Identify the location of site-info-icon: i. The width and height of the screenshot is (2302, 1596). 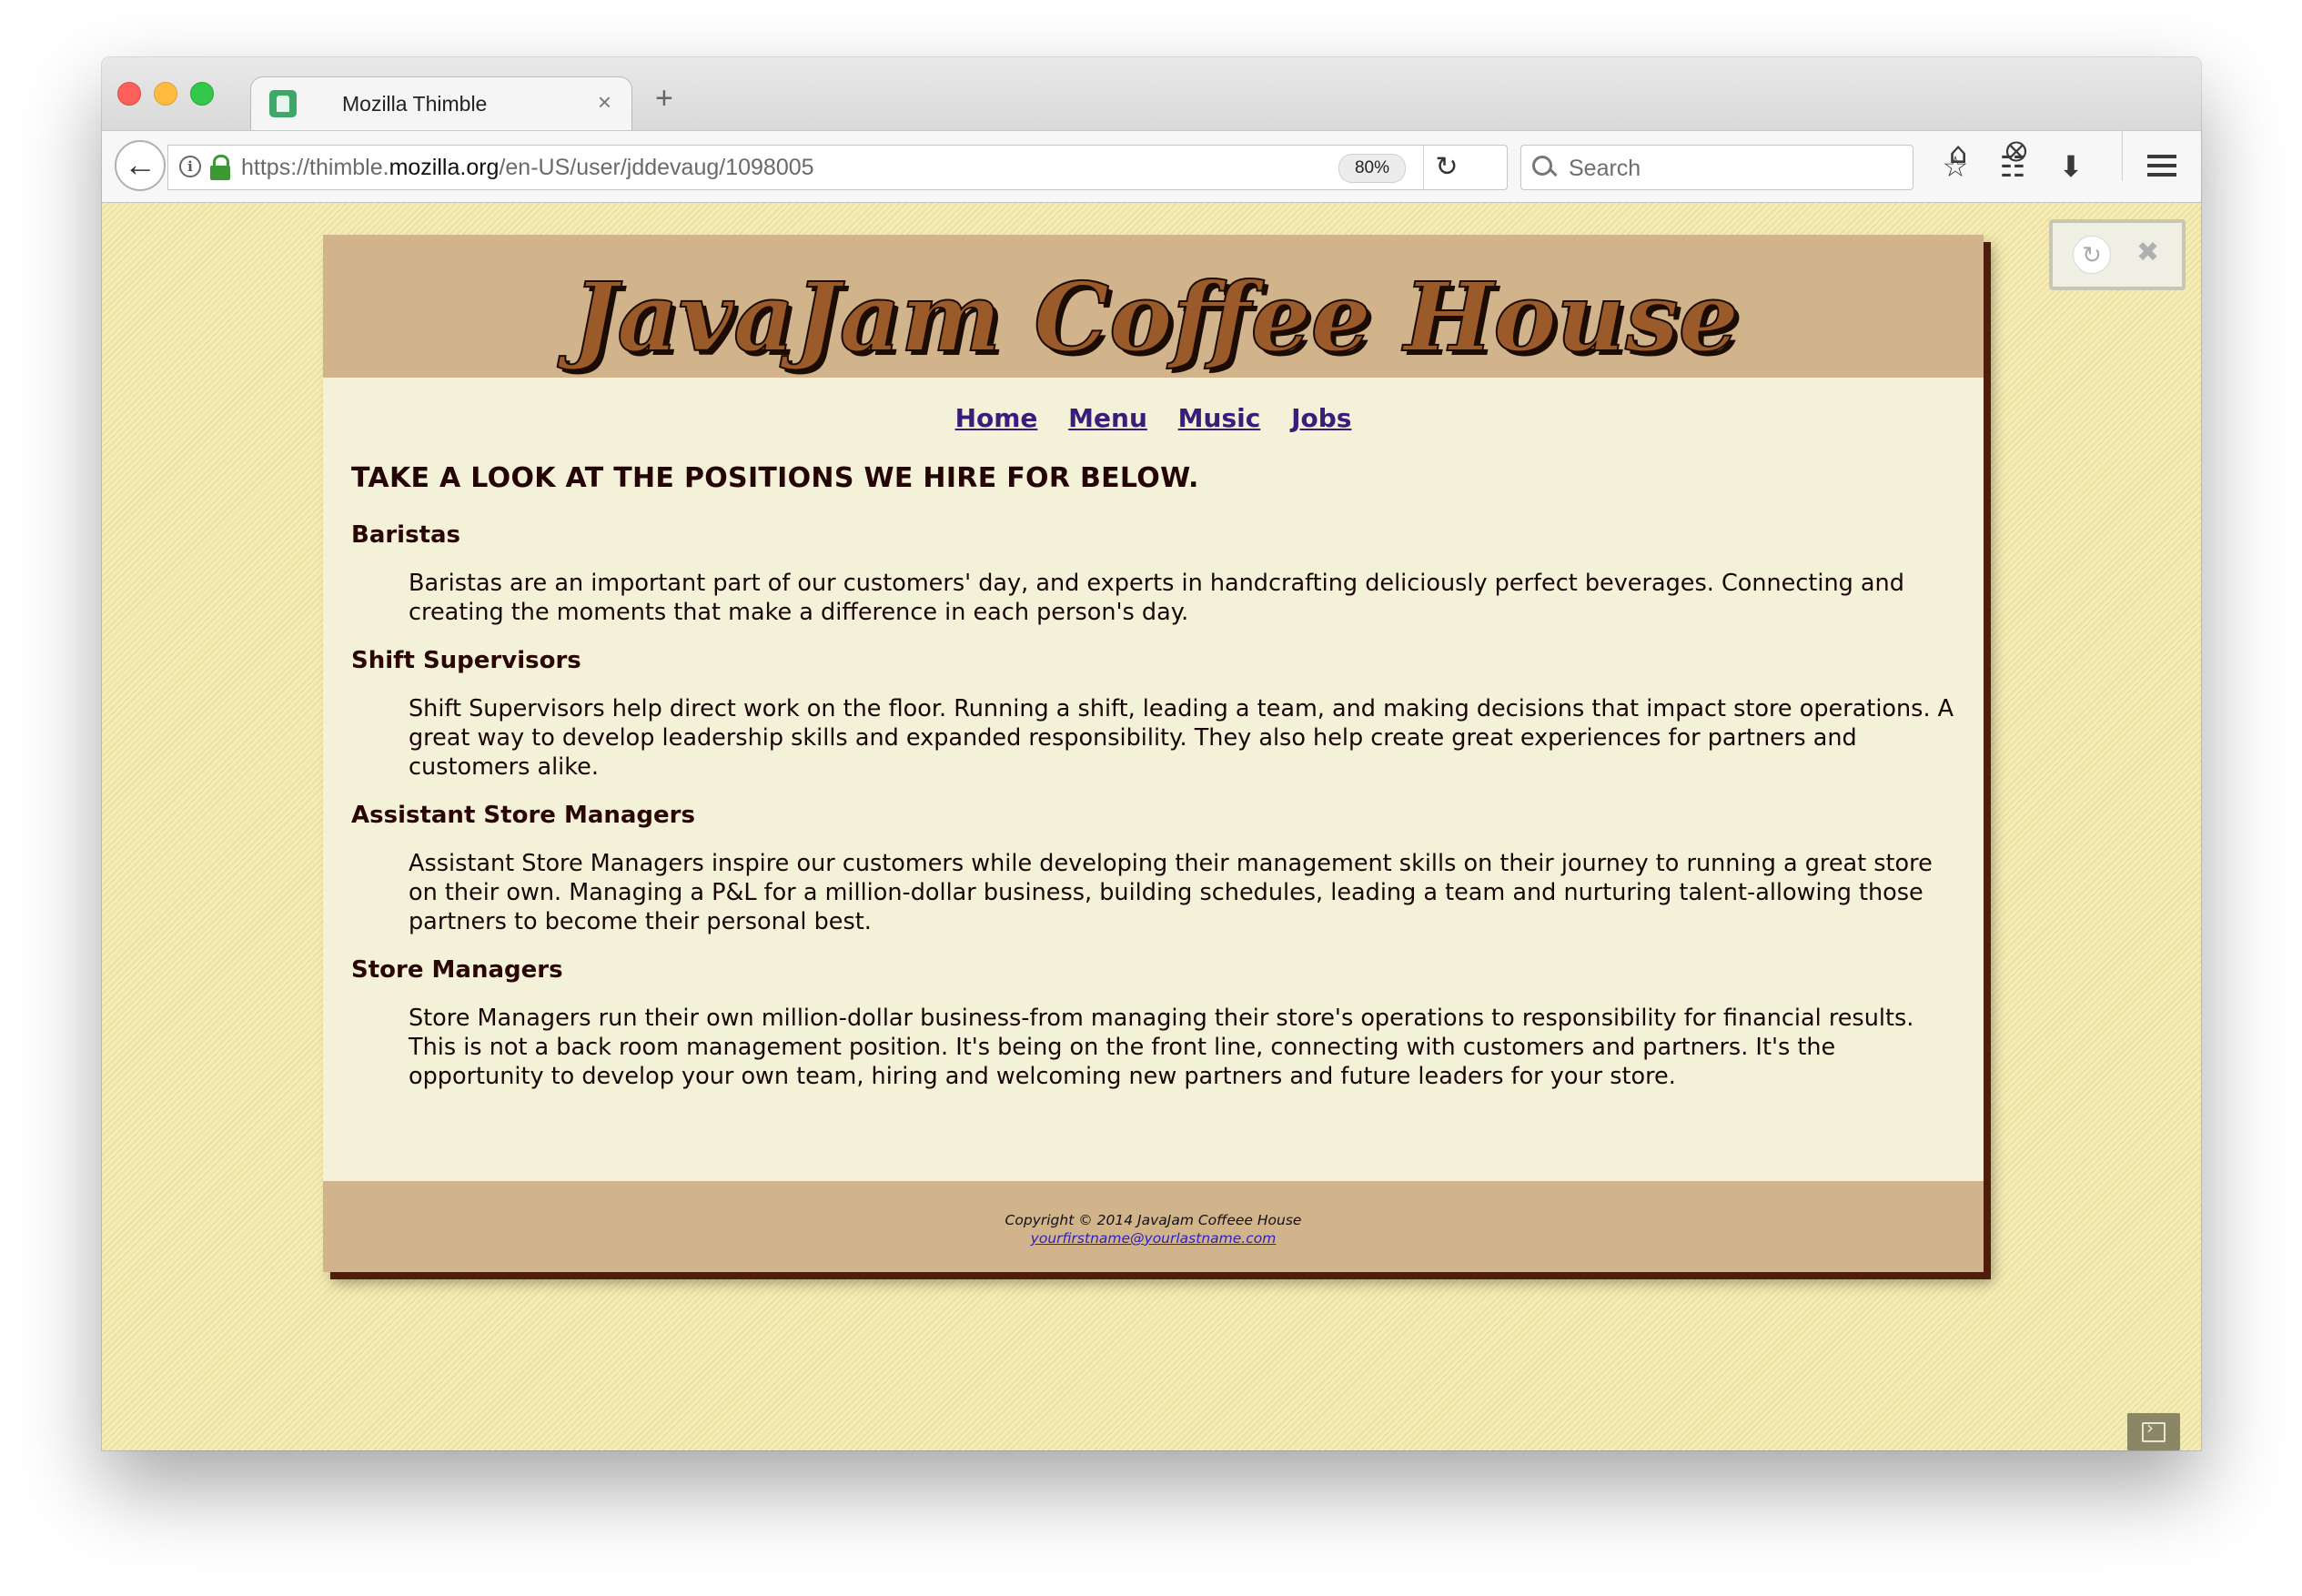
(190, 166).